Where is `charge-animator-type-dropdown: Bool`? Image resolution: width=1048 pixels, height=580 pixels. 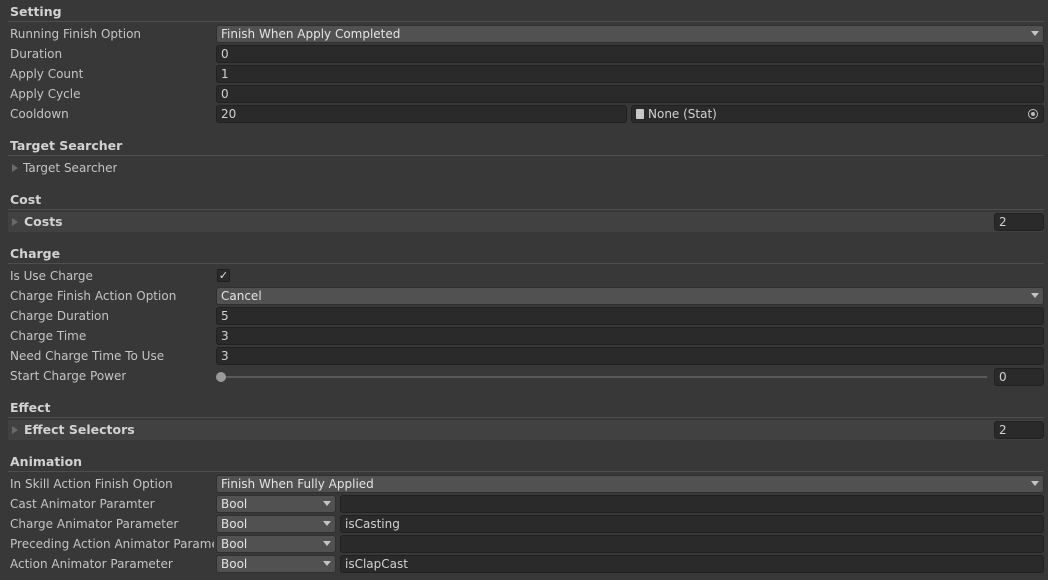
charge-animator-type-dropdown: Bool is located at coordinates (276, 524).